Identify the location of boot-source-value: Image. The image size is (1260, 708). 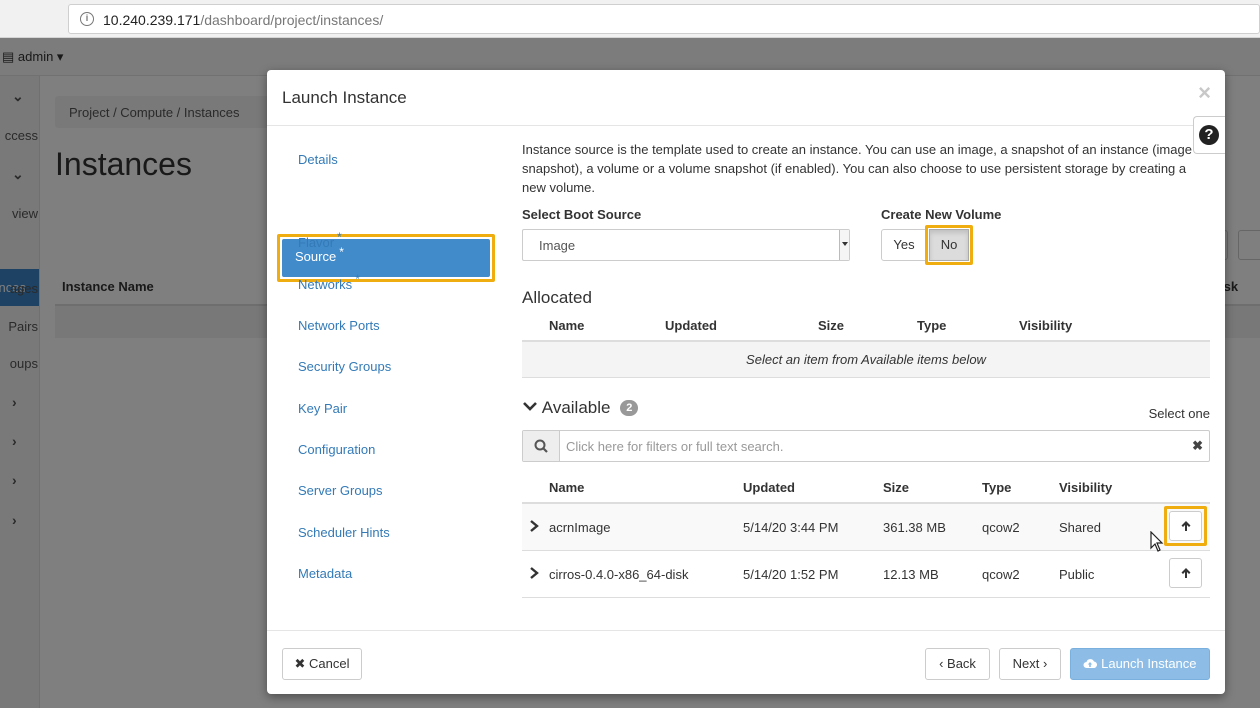
(557, 245).